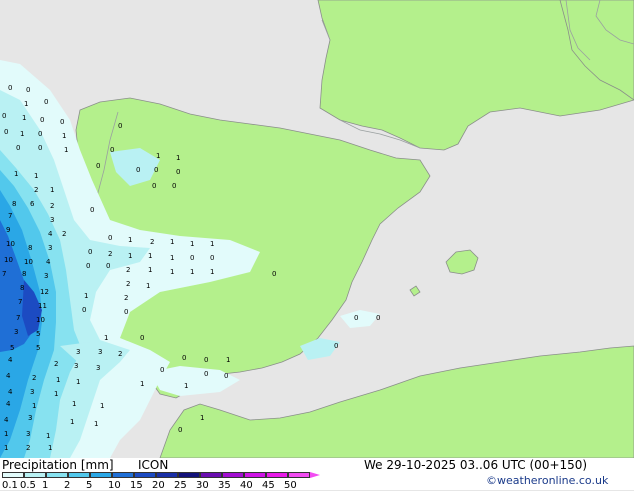 This screenshot has width=634, height=491. Describe the element at coordinates (224, 485) in the screenshot. I see `scale-label: 35` at that location.